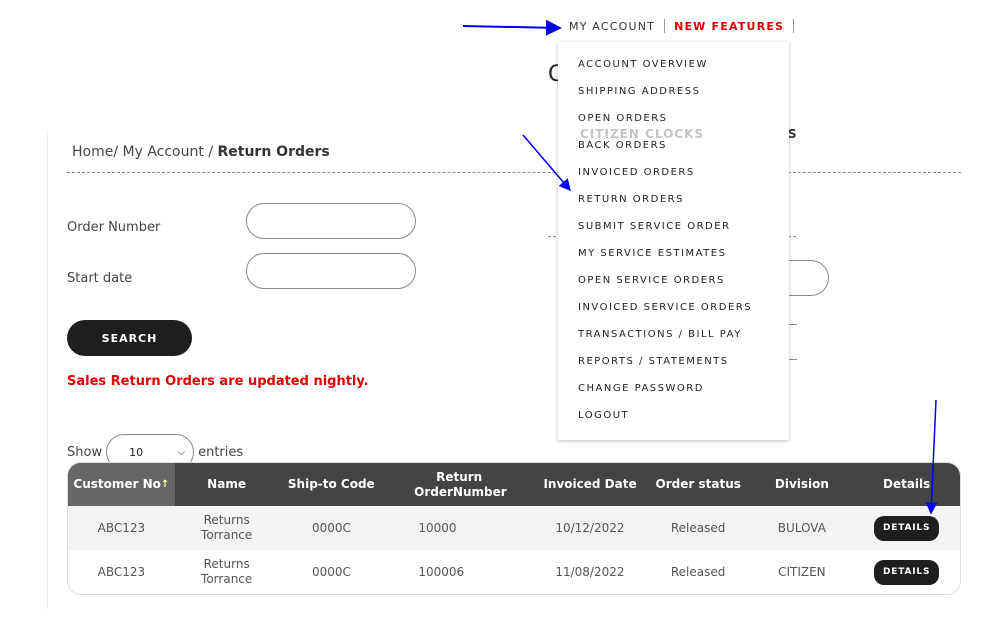 This screenshot has height=634, width=983. Describe the element at coordinates (512, 27) in the screenshot. I see `arrow-to-my-account` at that location.